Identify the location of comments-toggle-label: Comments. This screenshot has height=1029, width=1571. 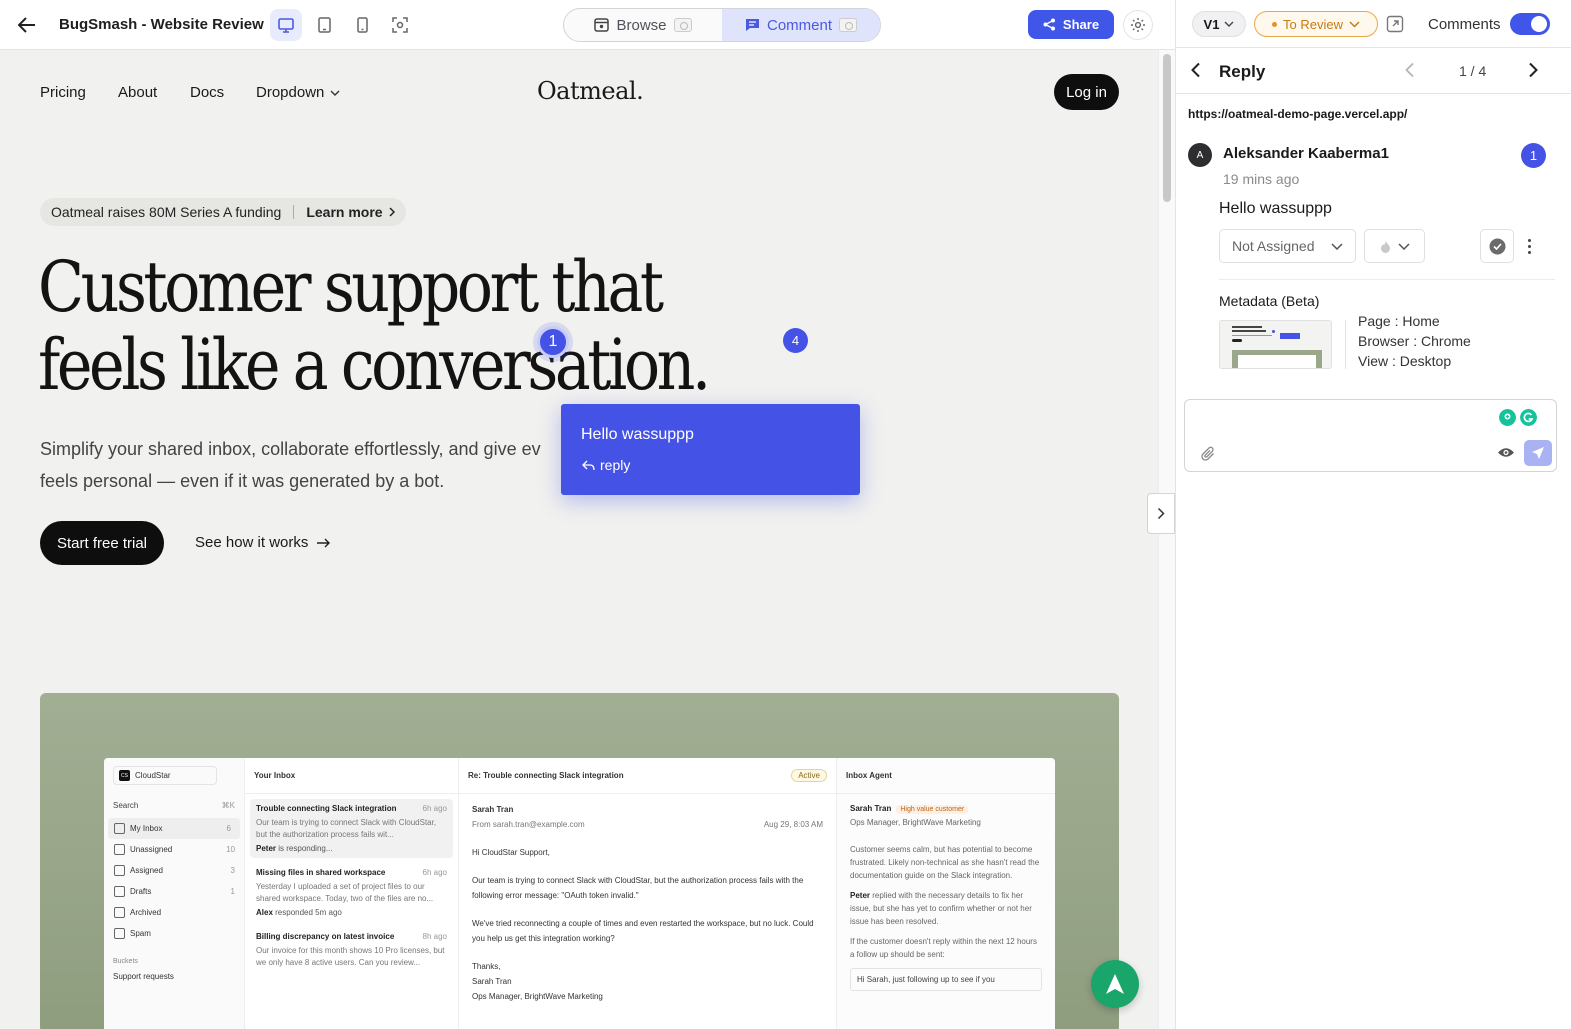
(1464, 24).